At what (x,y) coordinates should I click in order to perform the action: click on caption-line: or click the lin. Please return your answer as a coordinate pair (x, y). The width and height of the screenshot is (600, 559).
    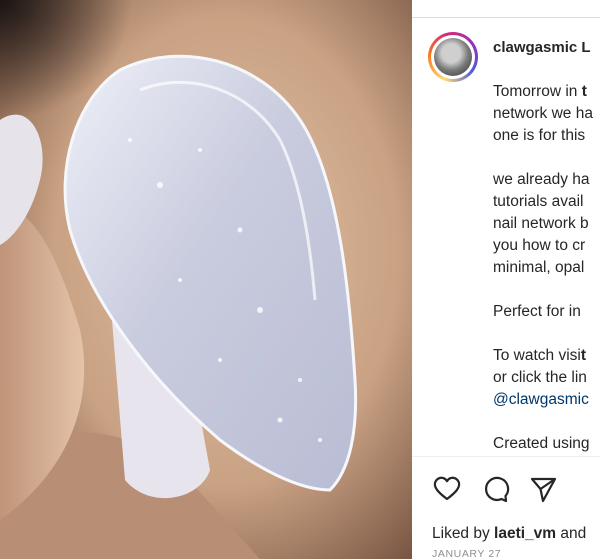
    Looking at the image, I should click on (546, 378).